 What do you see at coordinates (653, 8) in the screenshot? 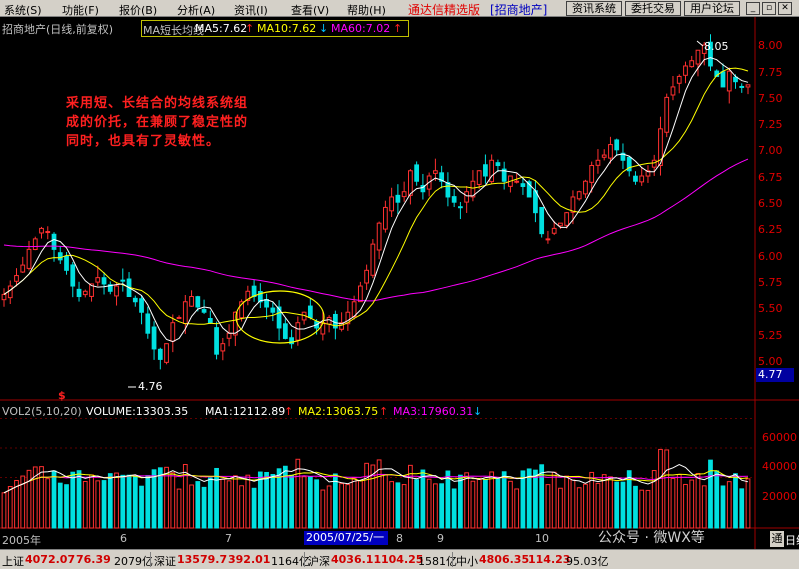
I see `trade-button: 委托交易` at bounding box center [653, 8].